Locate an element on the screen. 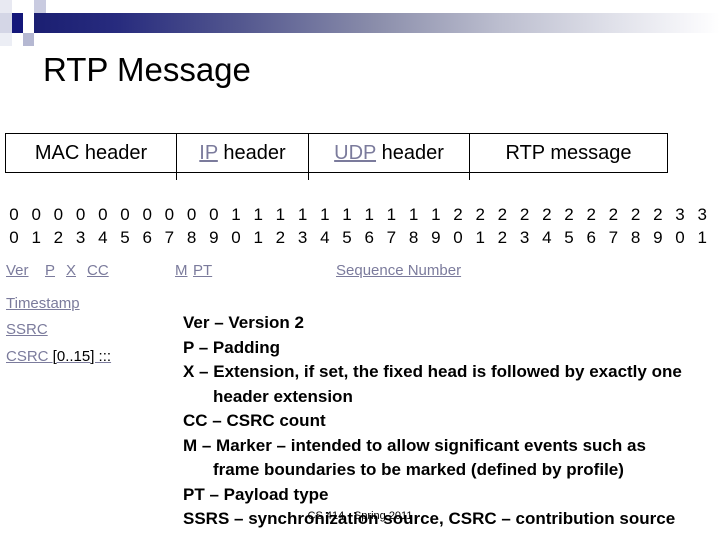 The height and width of the screenshot is (540, 720). bit-column: 27 is located at coordinates (613, 226).